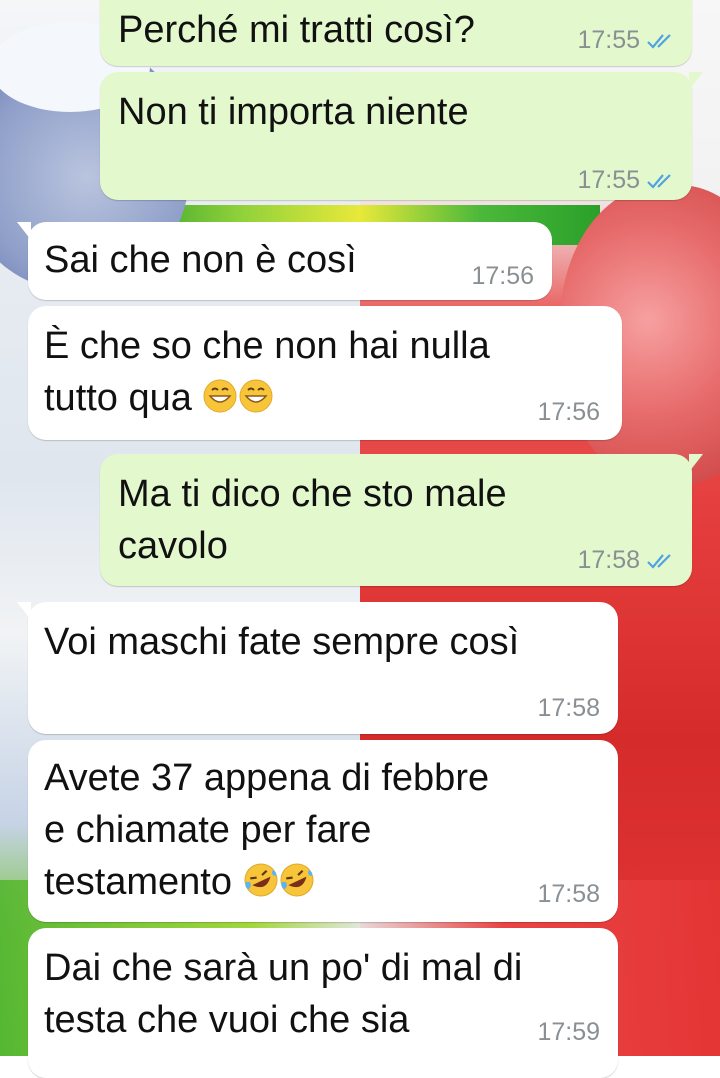 The height and width of the screenshot is (1078, 720). Describe the element at coordinates (317, 668) in the screenshot. I see `message-bubble-incoming: Voi maschi fate sempre così 17:58` at that location.